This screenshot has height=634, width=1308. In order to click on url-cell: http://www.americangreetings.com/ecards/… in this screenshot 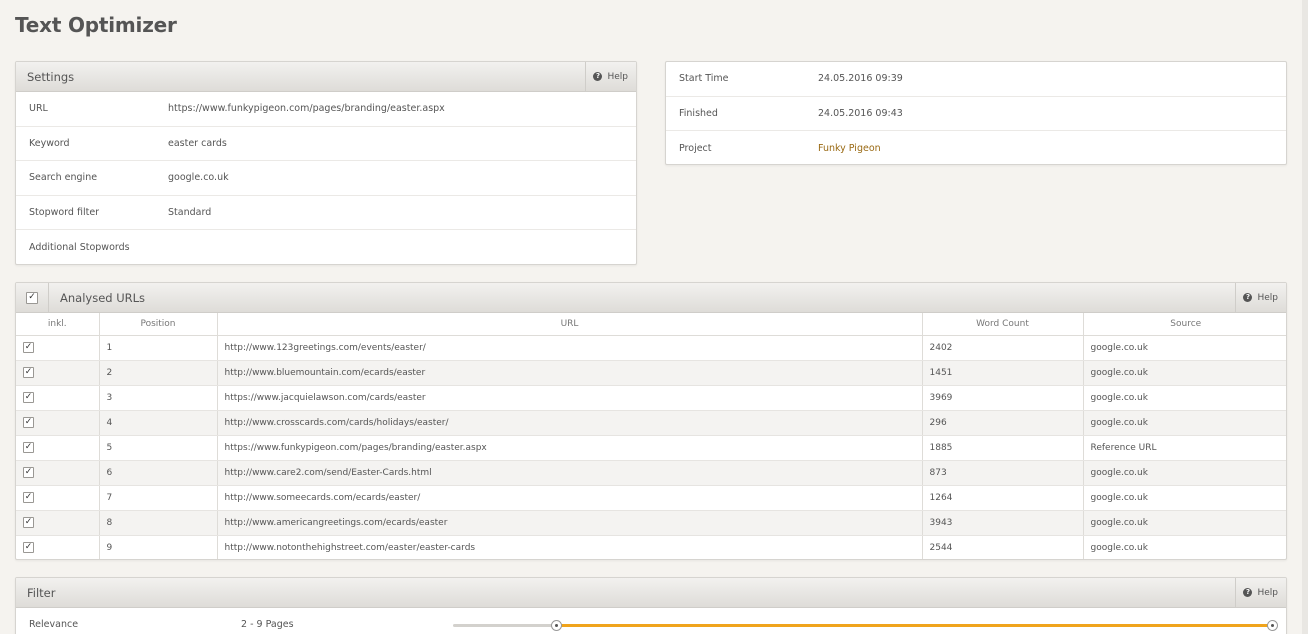, I will do `click(570, 523)`.